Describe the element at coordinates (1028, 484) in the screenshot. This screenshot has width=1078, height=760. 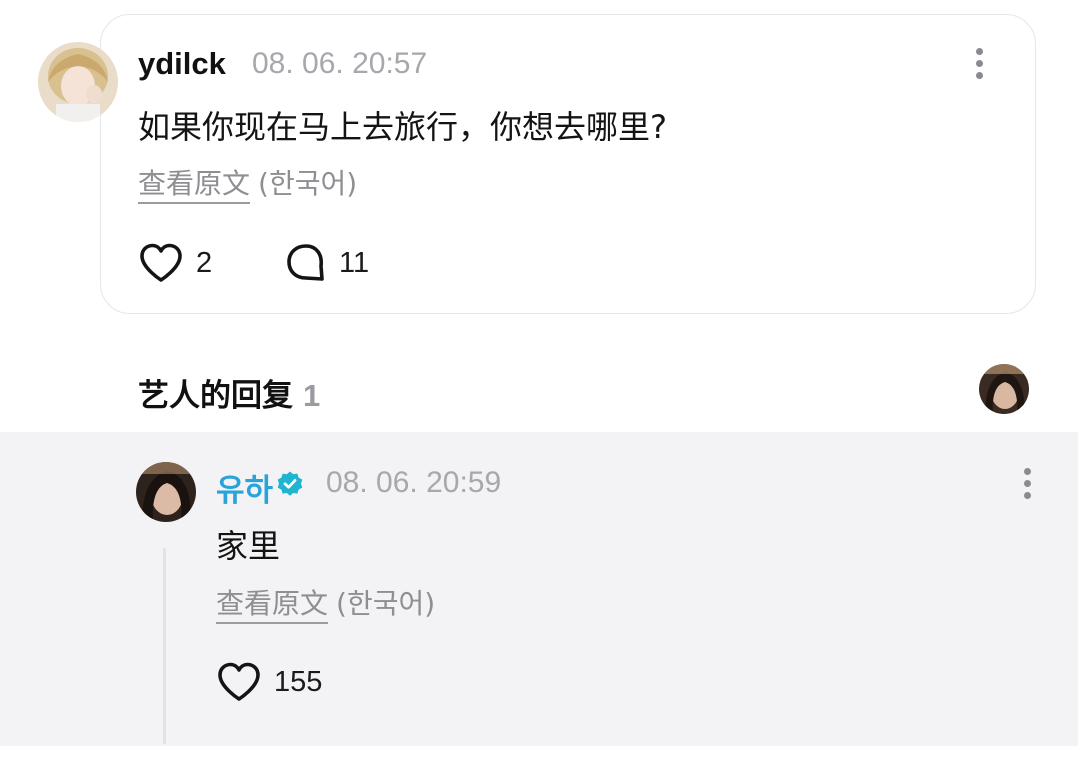
I see `reply-more-options-icon` at that location.